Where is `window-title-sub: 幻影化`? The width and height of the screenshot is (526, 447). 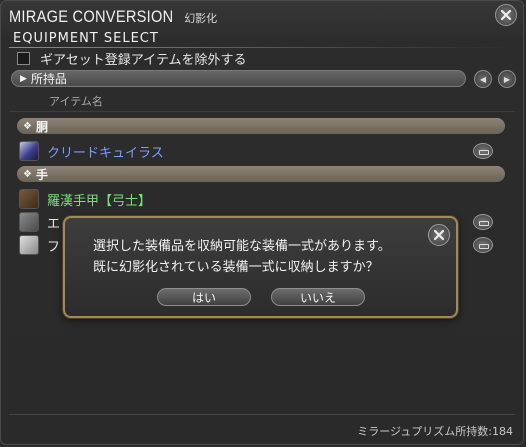 window-title-sub: 幻影化 is located at coordinates (201, 18).